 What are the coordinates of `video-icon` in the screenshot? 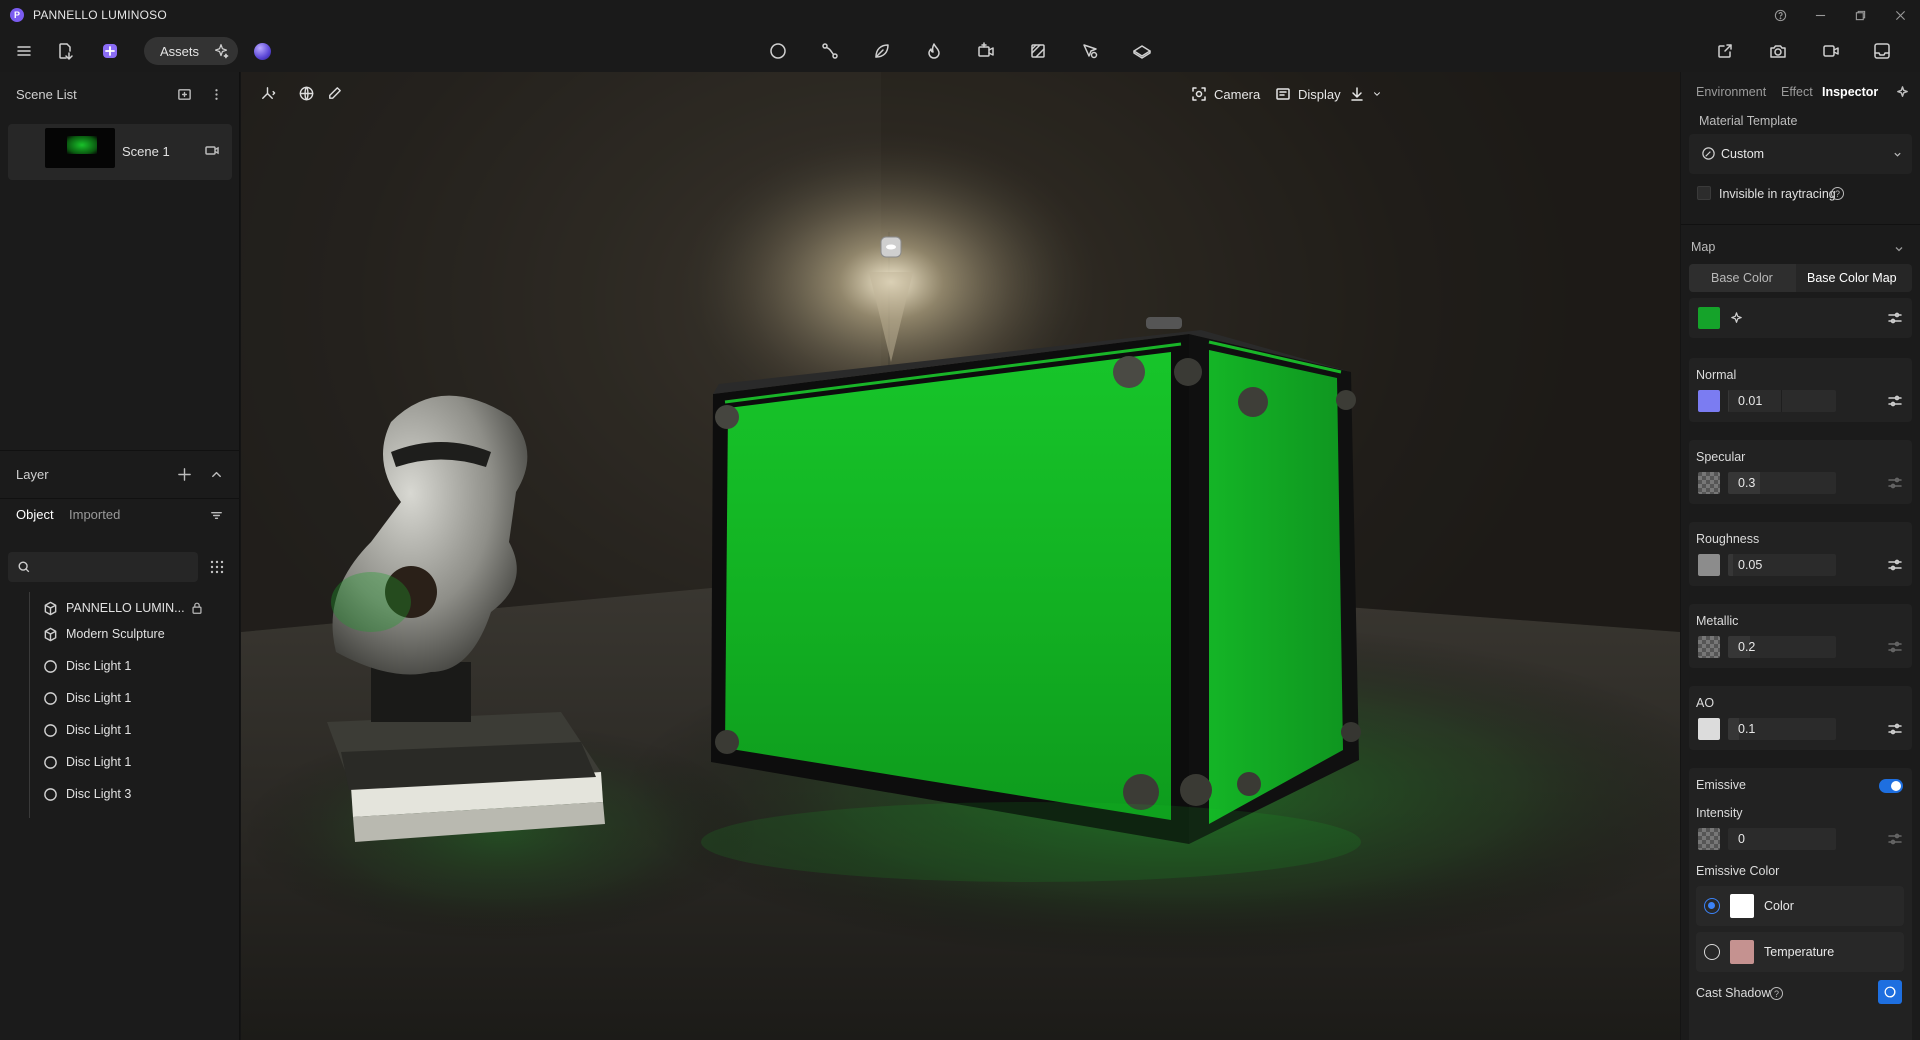 It's located at (1831, 51).